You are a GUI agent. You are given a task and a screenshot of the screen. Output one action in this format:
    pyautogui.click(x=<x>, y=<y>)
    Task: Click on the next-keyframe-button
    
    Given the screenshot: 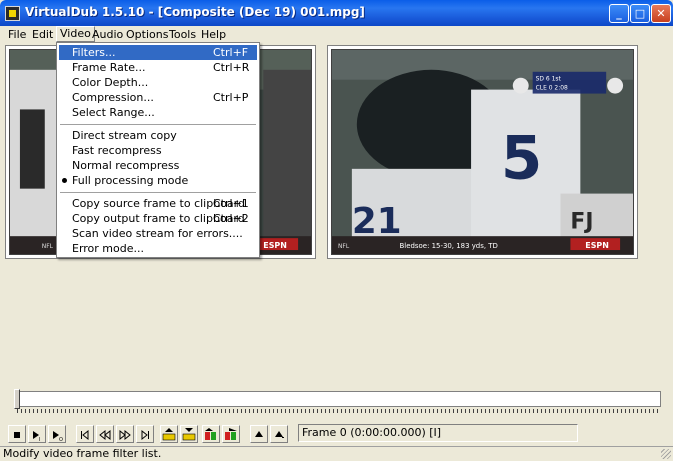 What is the action you would take?
    pyautogui.click(x=189, y=434)
    